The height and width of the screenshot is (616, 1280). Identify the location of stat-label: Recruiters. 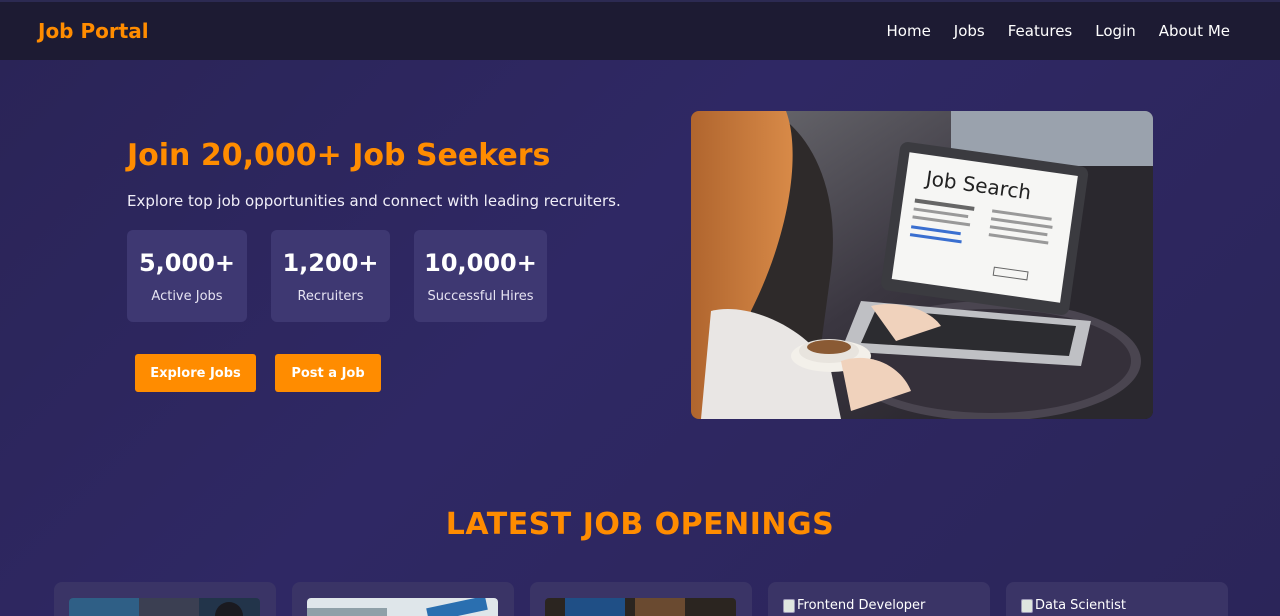
(330, 296).